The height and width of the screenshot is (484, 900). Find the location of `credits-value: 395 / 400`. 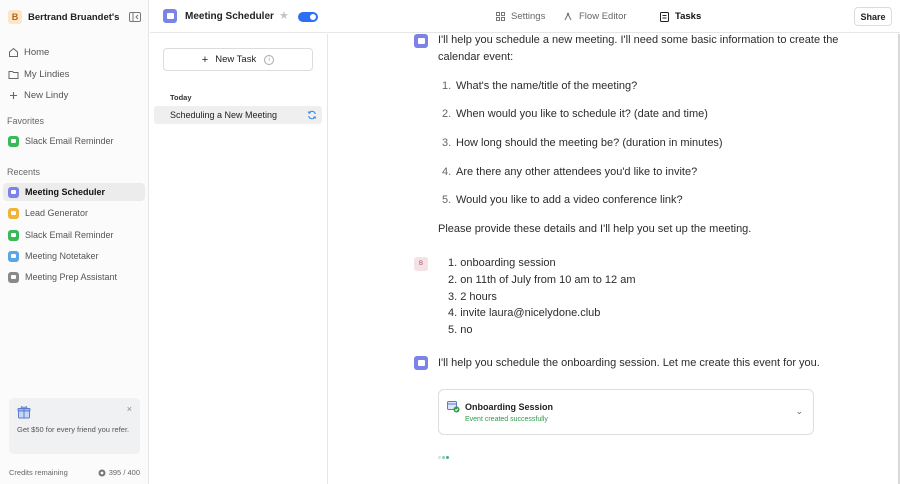

credits-value: 395 / 400 is located at coordinates (124, 472).